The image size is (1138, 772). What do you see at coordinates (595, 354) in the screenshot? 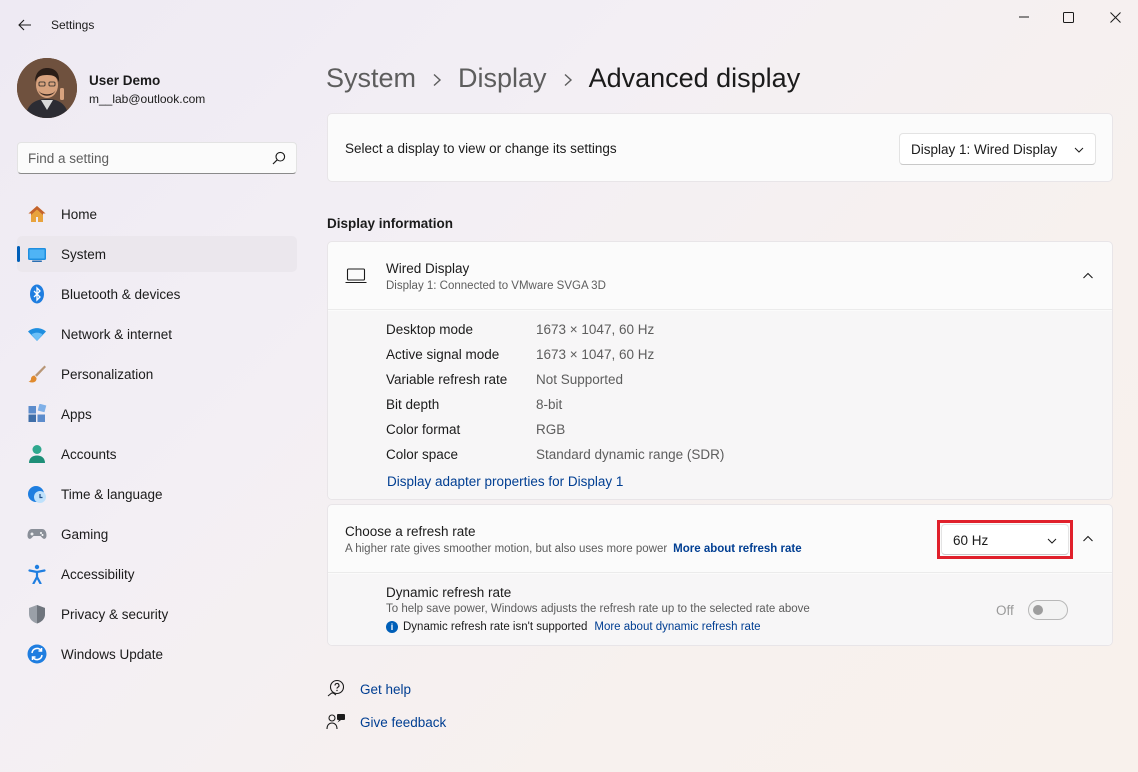
I see `spec-value: 1673 × 1047, 60 Hz` at bounding box center [595, 354].